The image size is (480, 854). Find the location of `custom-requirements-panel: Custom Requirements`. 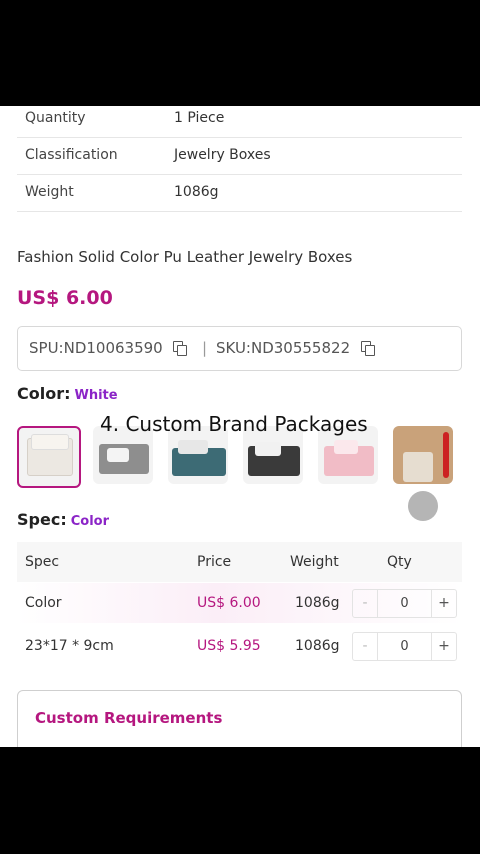

custom-requirements-panel: Custom Requirements is located at coordinates (239, 718).